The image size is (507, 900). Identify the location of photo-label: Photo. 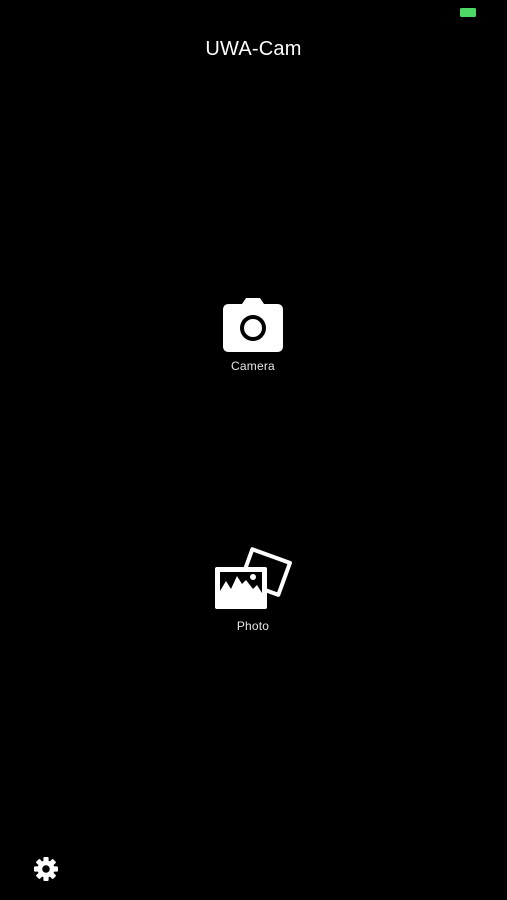
(253, 626).